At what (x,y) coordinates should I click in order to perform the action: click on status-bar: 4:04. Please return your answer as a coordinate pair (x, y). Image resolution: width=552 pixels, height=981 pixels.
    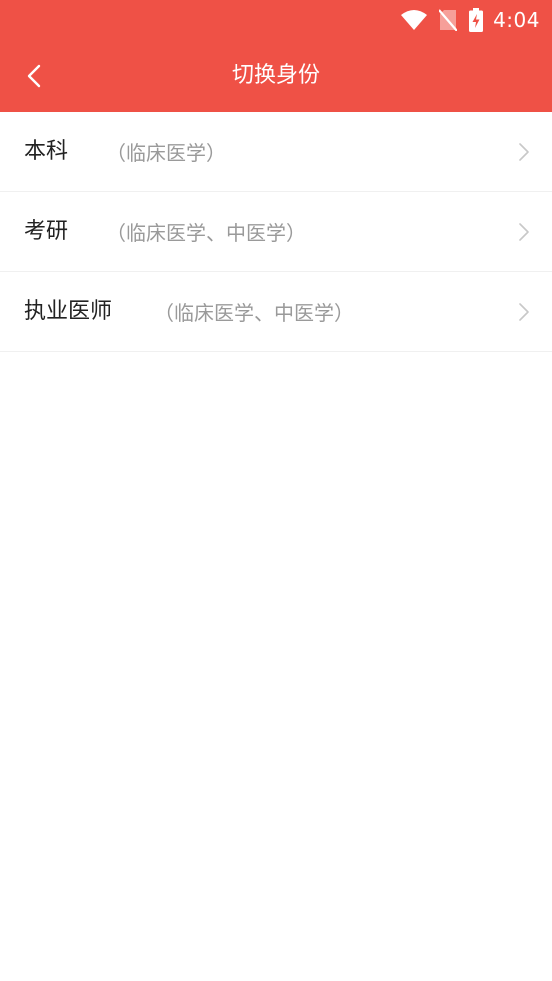
    Looking at the image, I should click on (276, 20).